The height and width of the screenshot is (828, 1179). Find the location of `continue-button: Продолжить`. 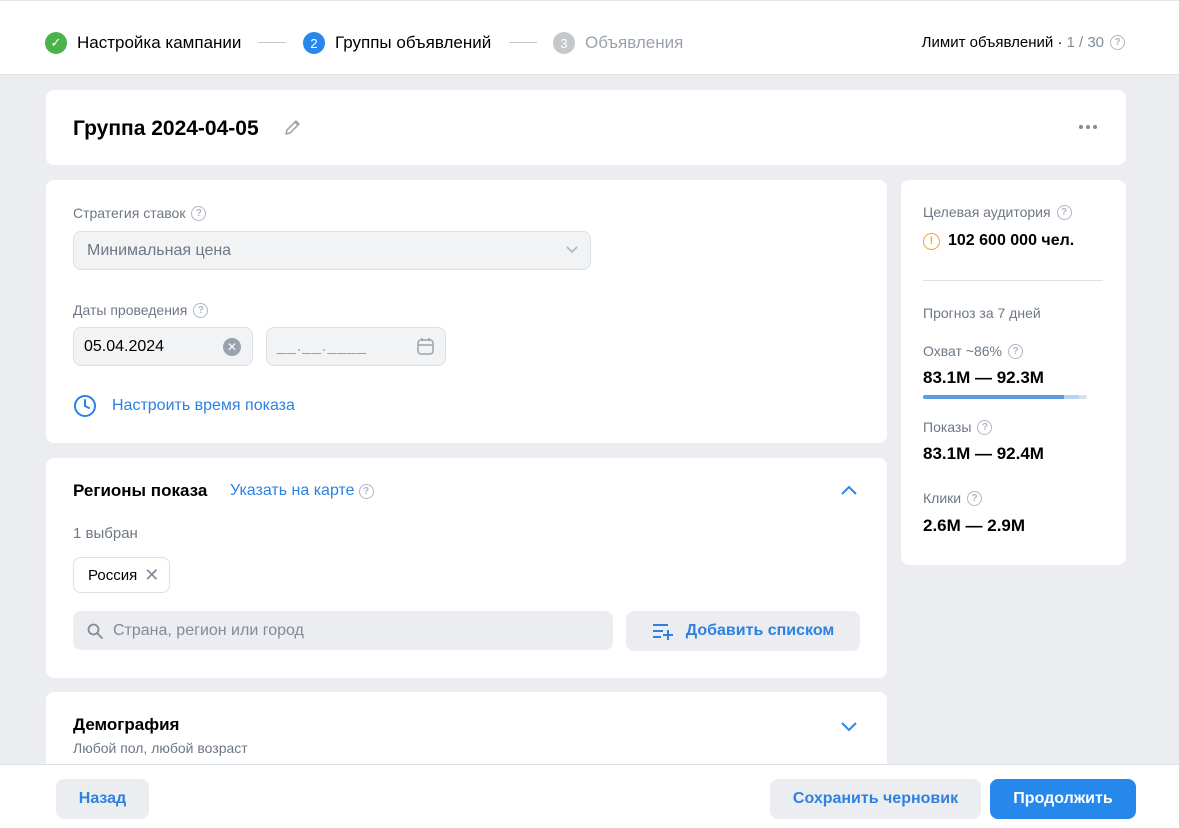

continue-button: Продолжить is located at coordinates (1063, 799).